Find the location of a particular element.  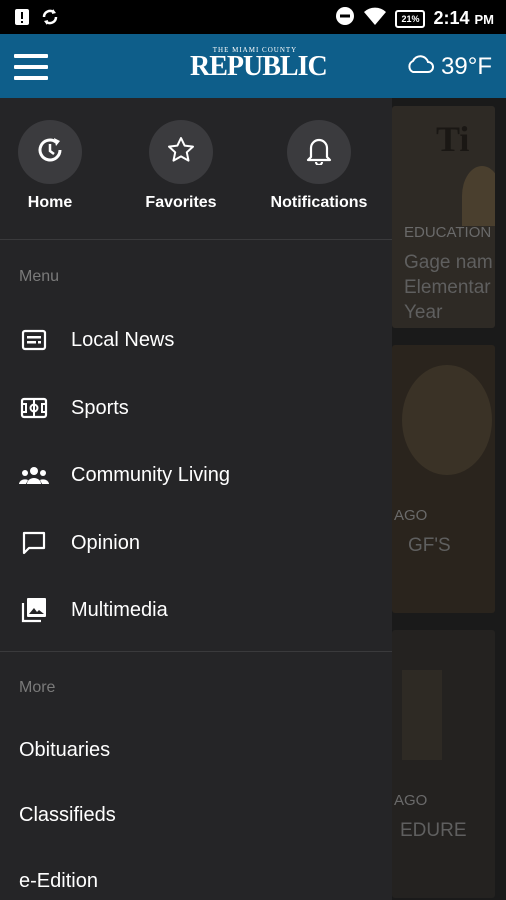

field-icon is located at coordinates (34, 408).